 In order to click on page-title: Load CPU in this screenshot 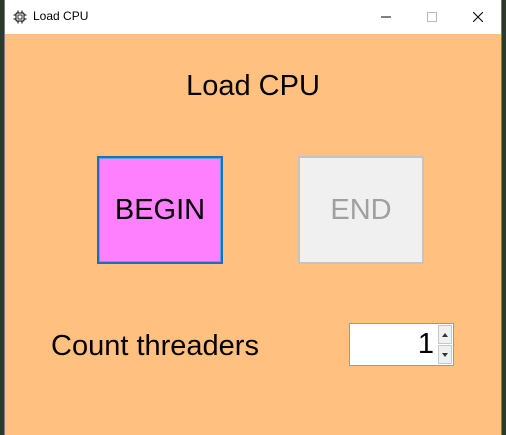, I will do `click(253, 86)`.